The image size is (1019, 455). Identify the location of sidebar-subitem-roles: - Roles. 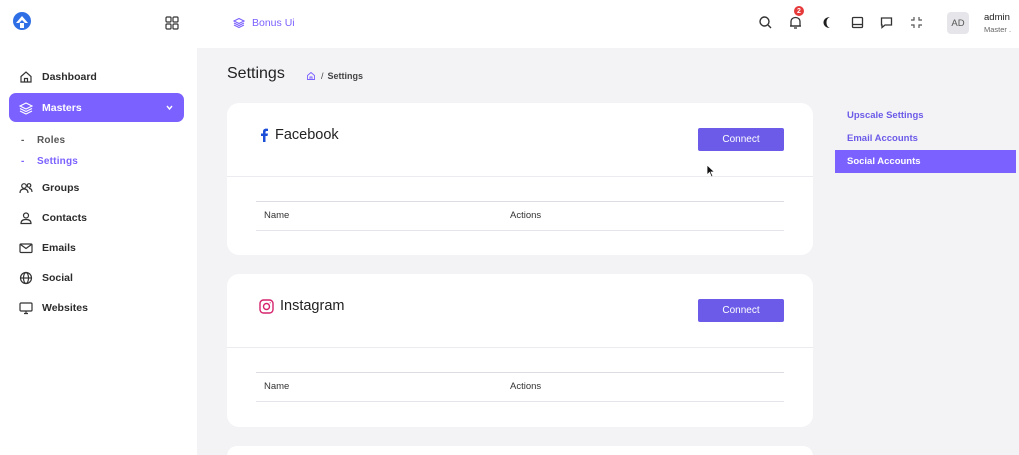
(96, 140).